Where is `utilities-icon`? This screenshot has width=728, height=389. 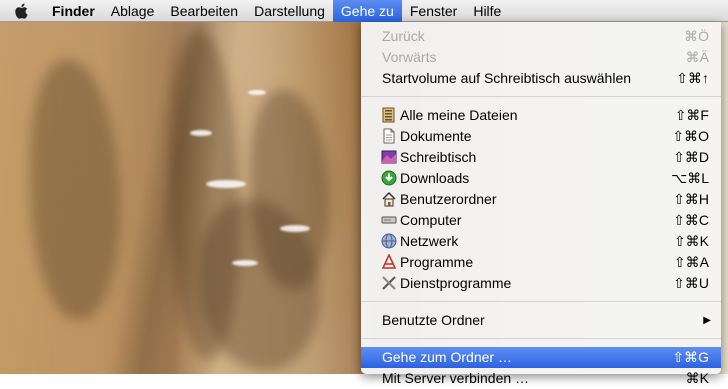
utilities-icon is located at coordinates (389, 283).